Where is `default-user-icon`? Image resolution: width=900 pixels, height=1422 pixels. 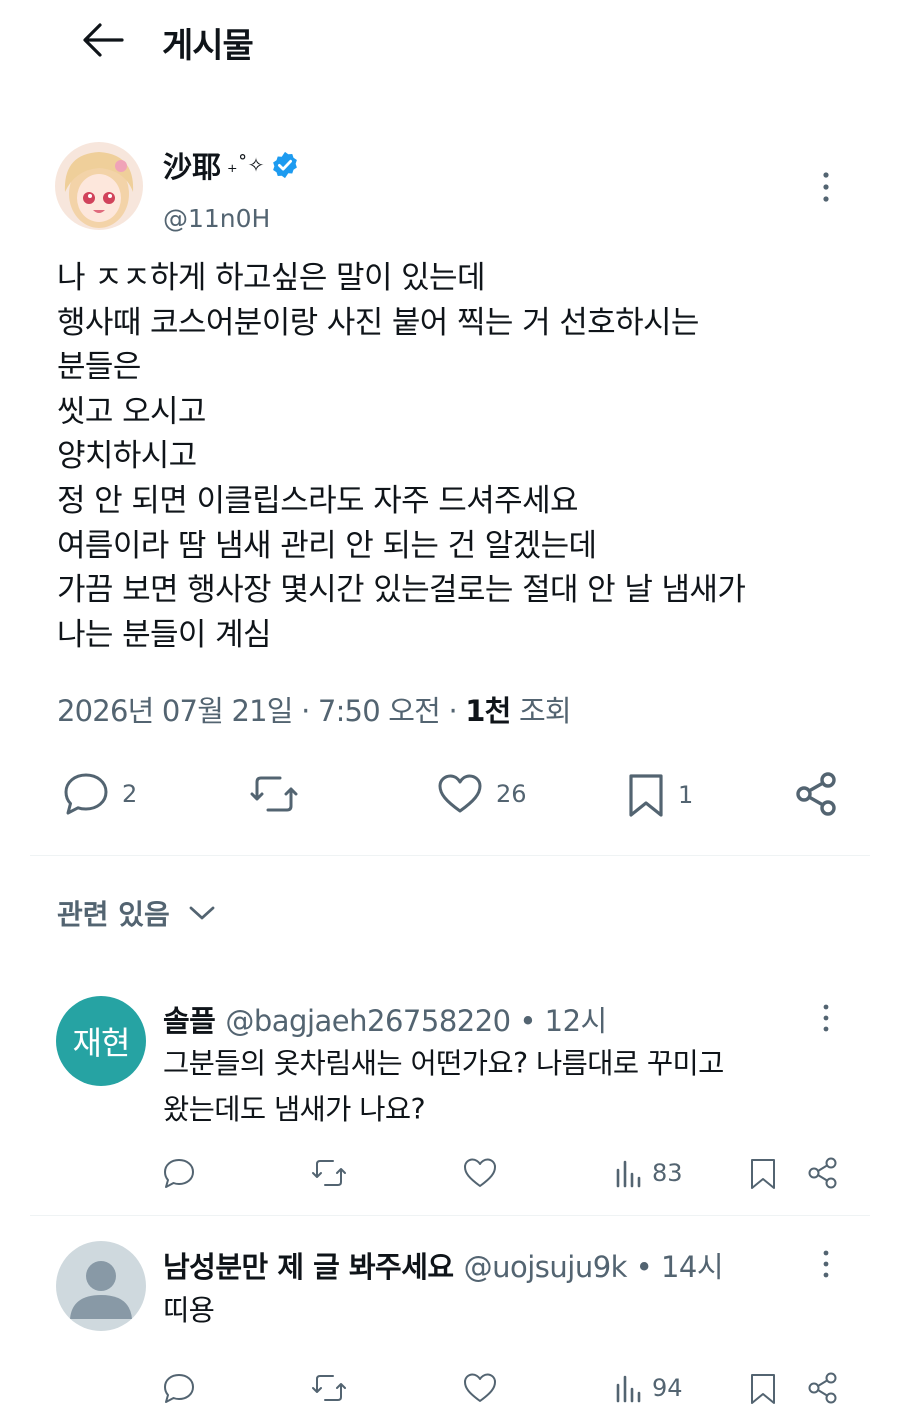
default-user-icon is located at coordinates (101, 1286).